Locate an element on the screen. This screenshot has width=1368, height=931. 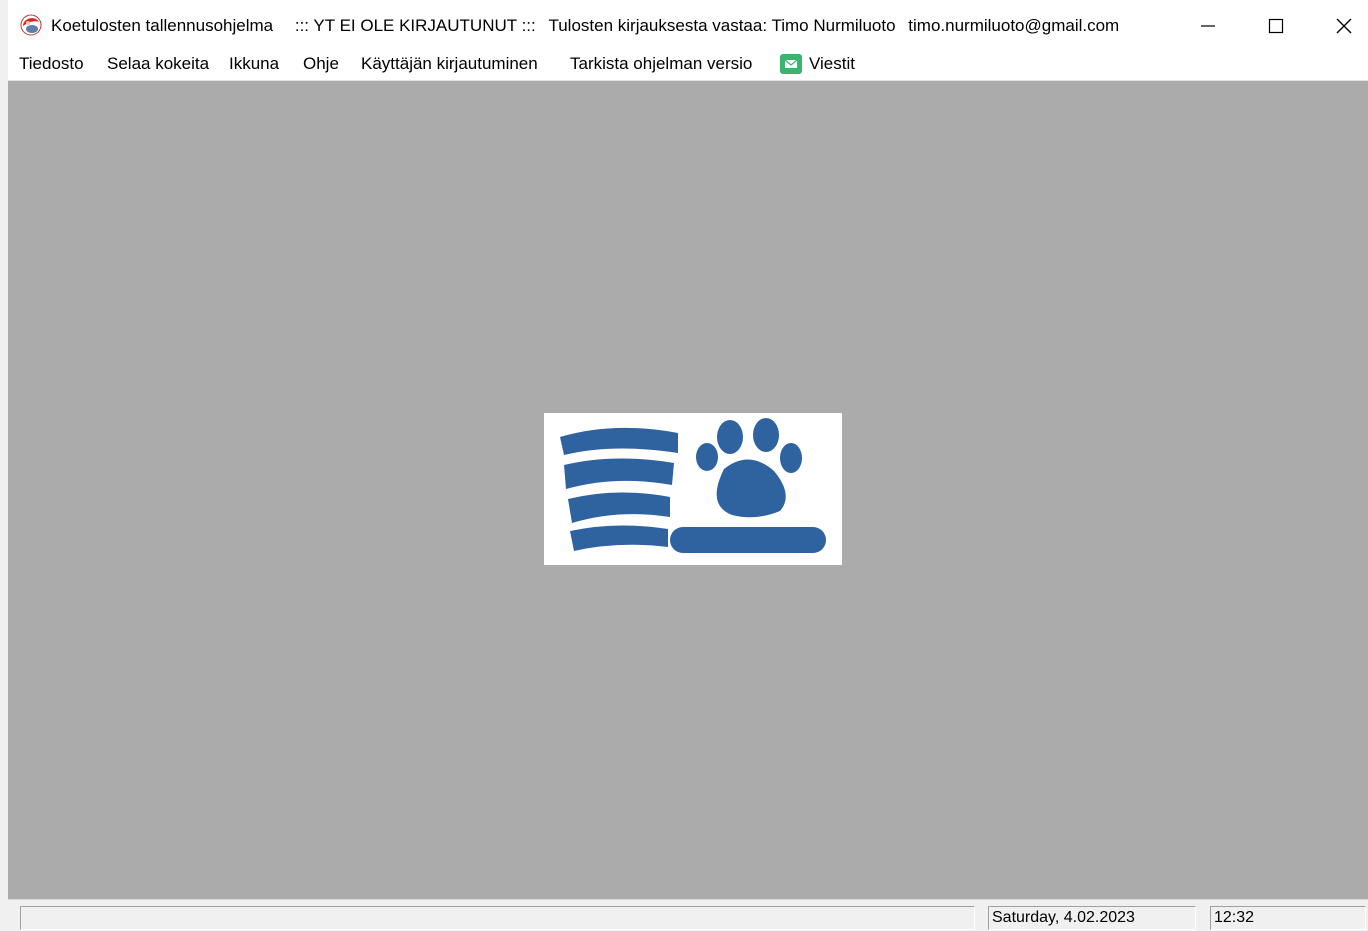
status-bar: Saturday, 4.02.2023 12:32 is located at coordinates (688, 915).